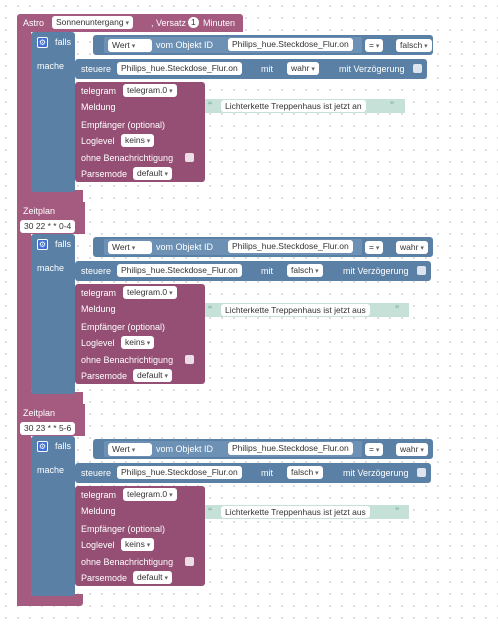 This screenshot has height=624, width=498. I want to click on schedule-cron-input: 30 23 * * 5-6, so click(48, 428).